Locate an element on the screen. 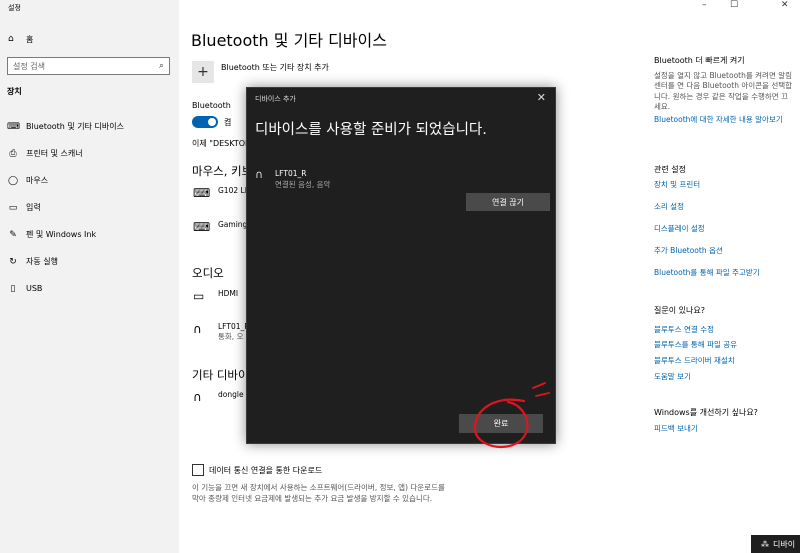 This screenshot has width=800, height=553. plus-icon: + is located at coordinates (203, 72).